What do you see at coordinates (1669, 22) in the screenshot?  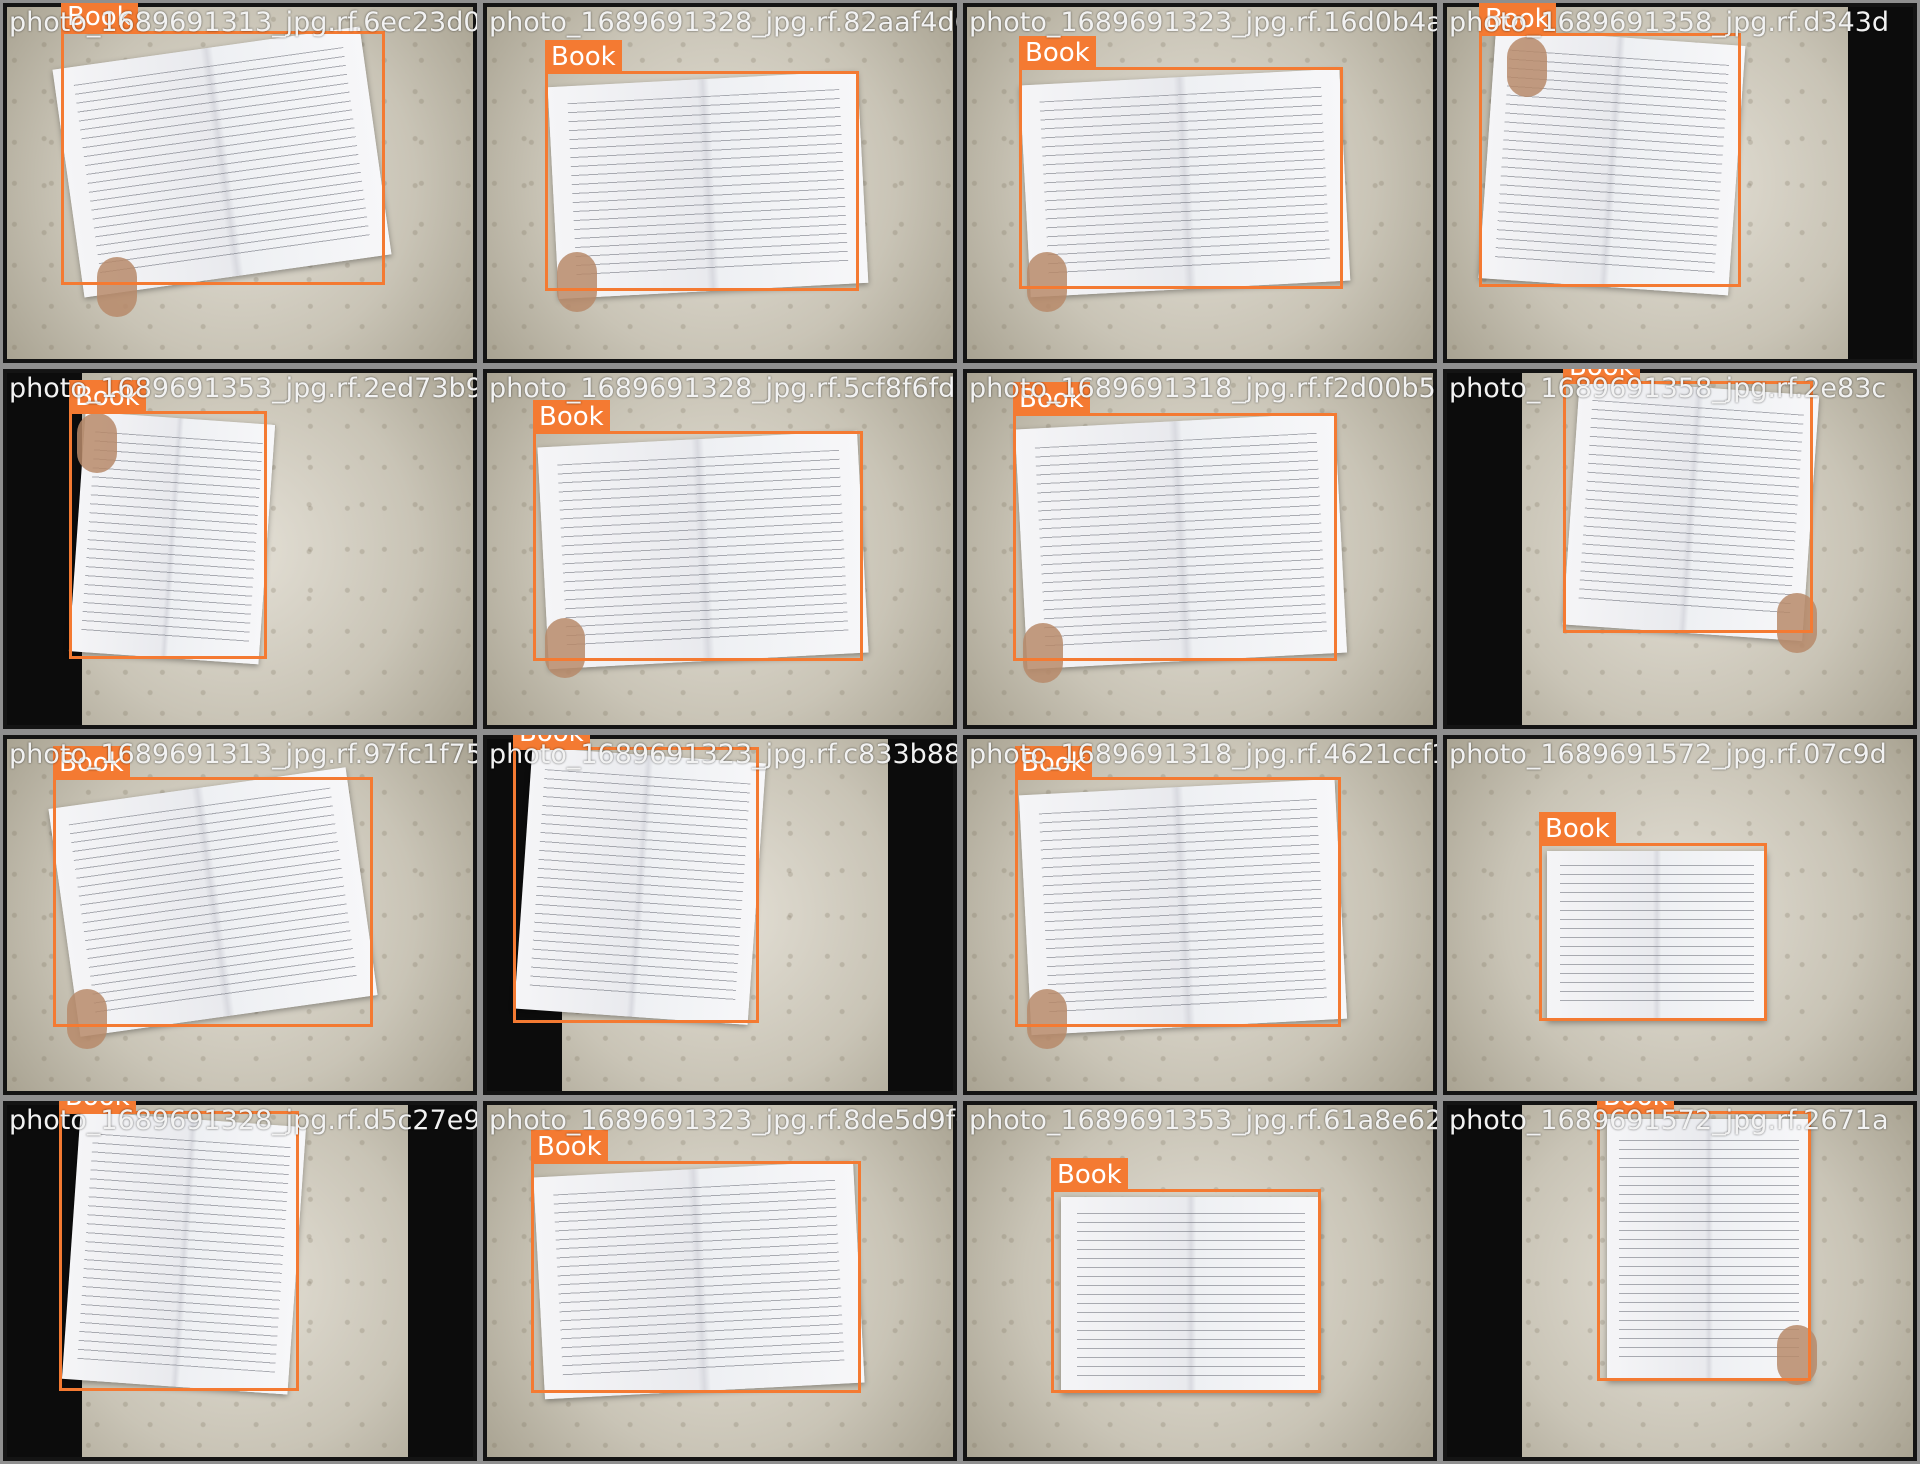 I see `filename-label: photo_1689691358_jpg.rf.d343d` at bounding box center [1669, 22].